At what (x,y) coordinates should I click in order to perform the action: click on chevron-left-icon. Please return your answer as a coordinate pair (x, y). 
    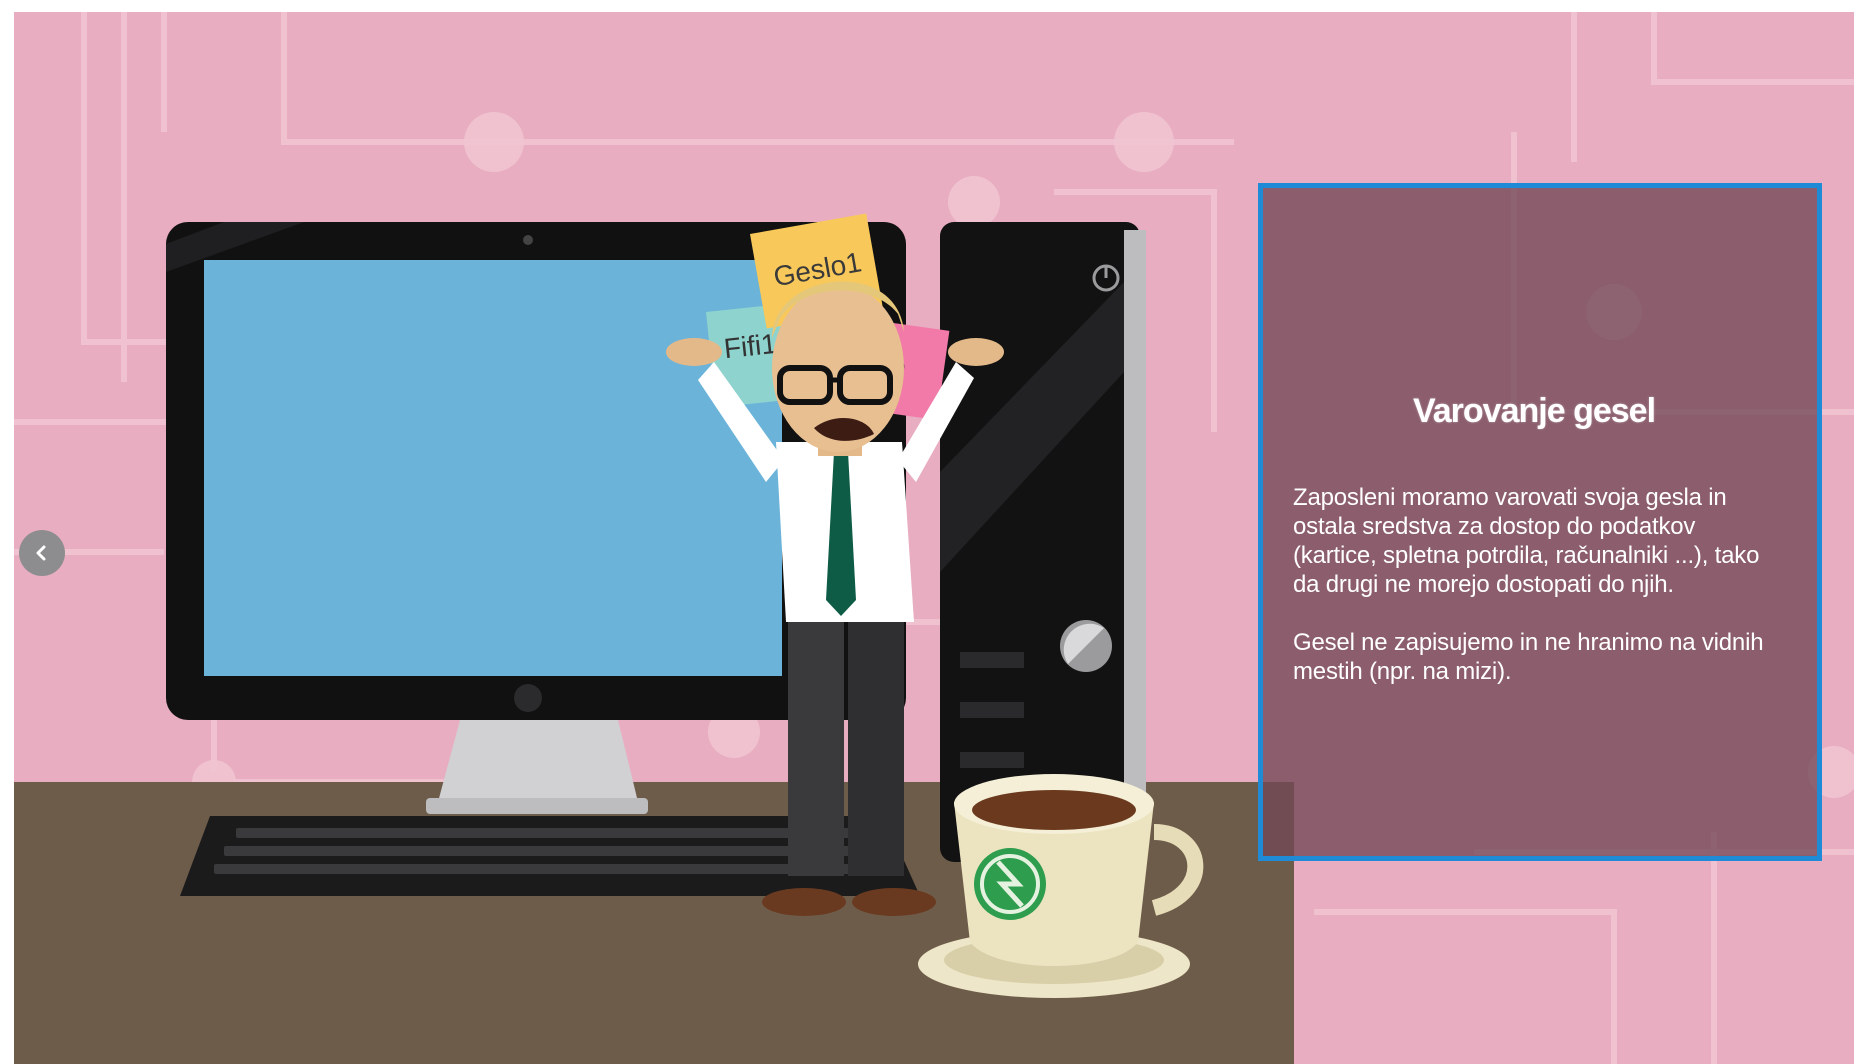
    Looking at the image, I should click on (41, 553).